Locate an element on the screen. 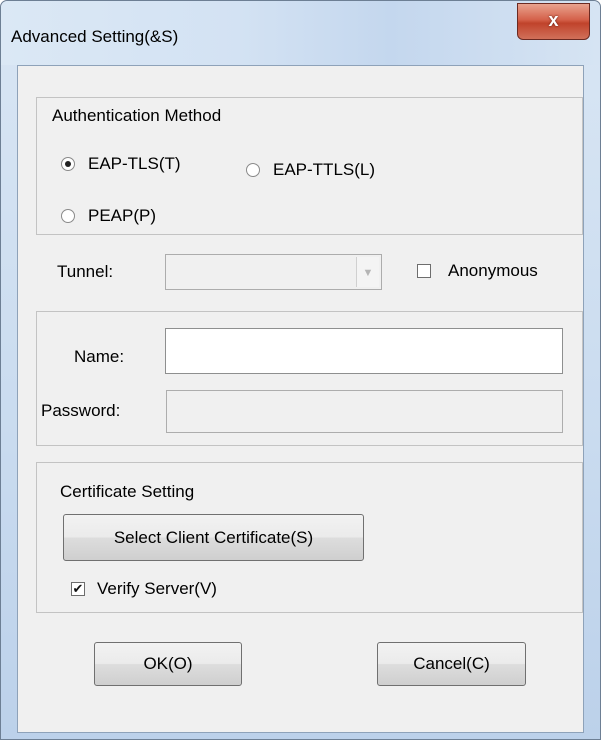 The height and width of the screenshot is (742, 603). name-label: Name: is located at coordinates (99, 356).